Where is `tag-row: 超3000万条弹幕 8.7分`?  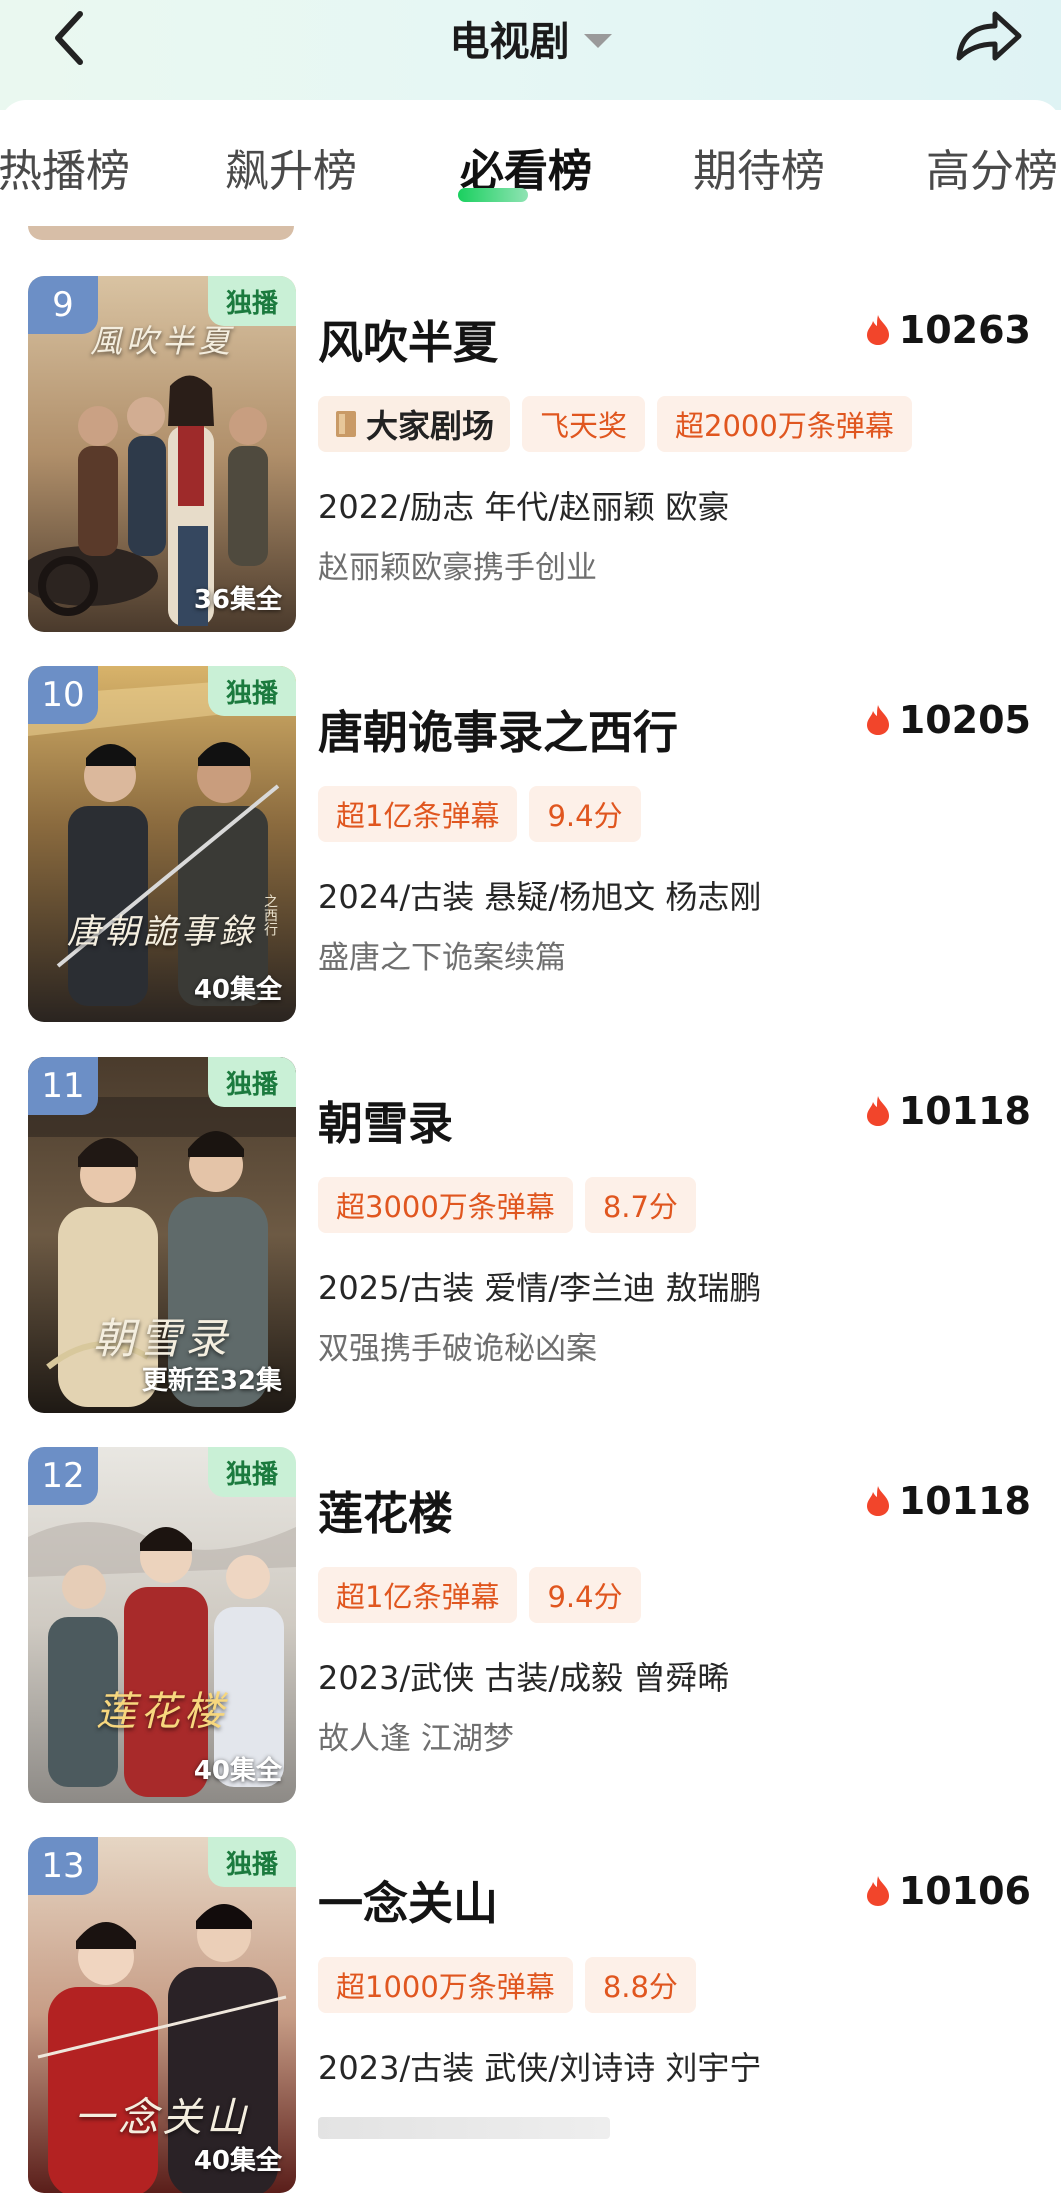 tag-row: 超3000万条弹幕 8.7分 is located at coordinates (507, 1205).